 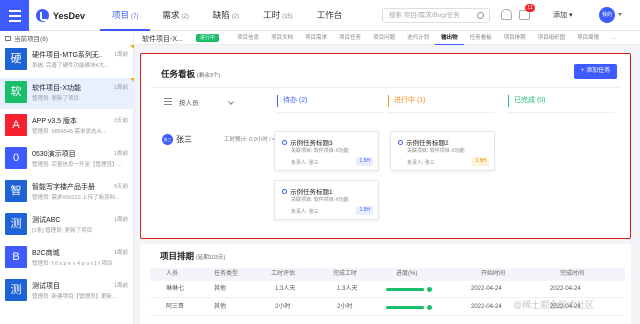 I want to click on nav-worktime: 工时 (15), so click(x=278, y=15).